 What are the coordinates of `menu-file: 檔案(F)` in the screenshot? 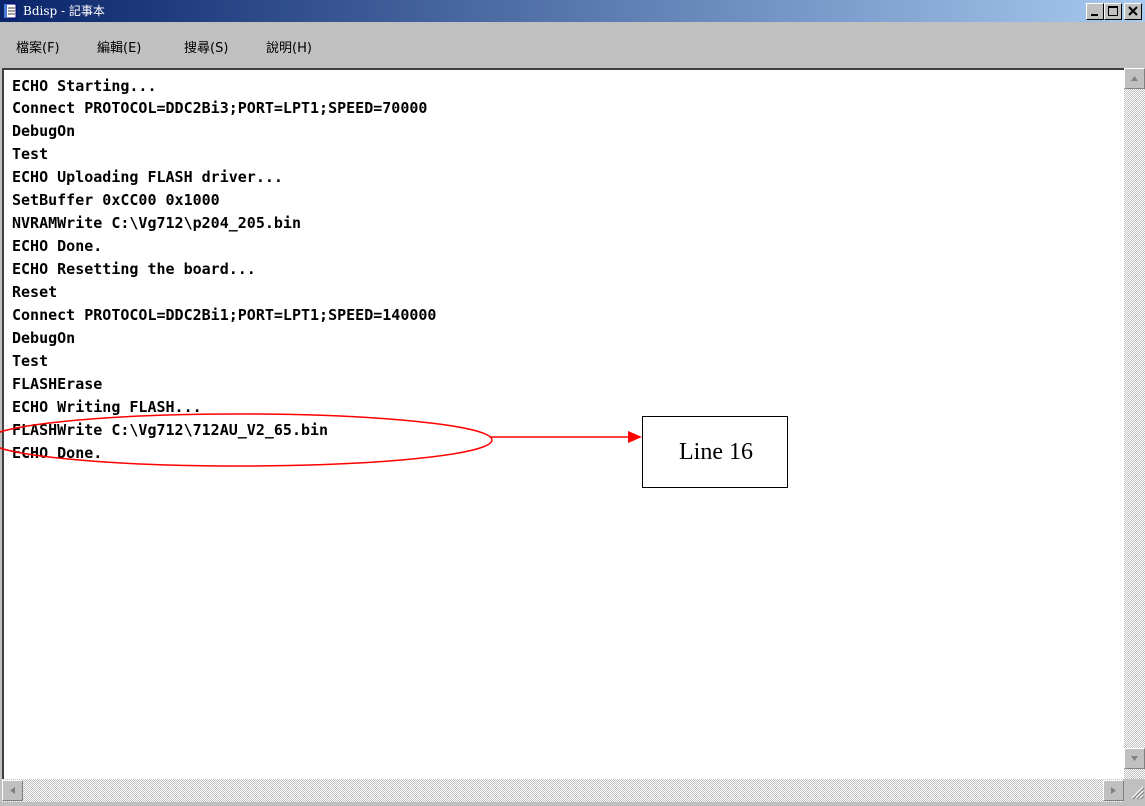 It's located at (38, 49).